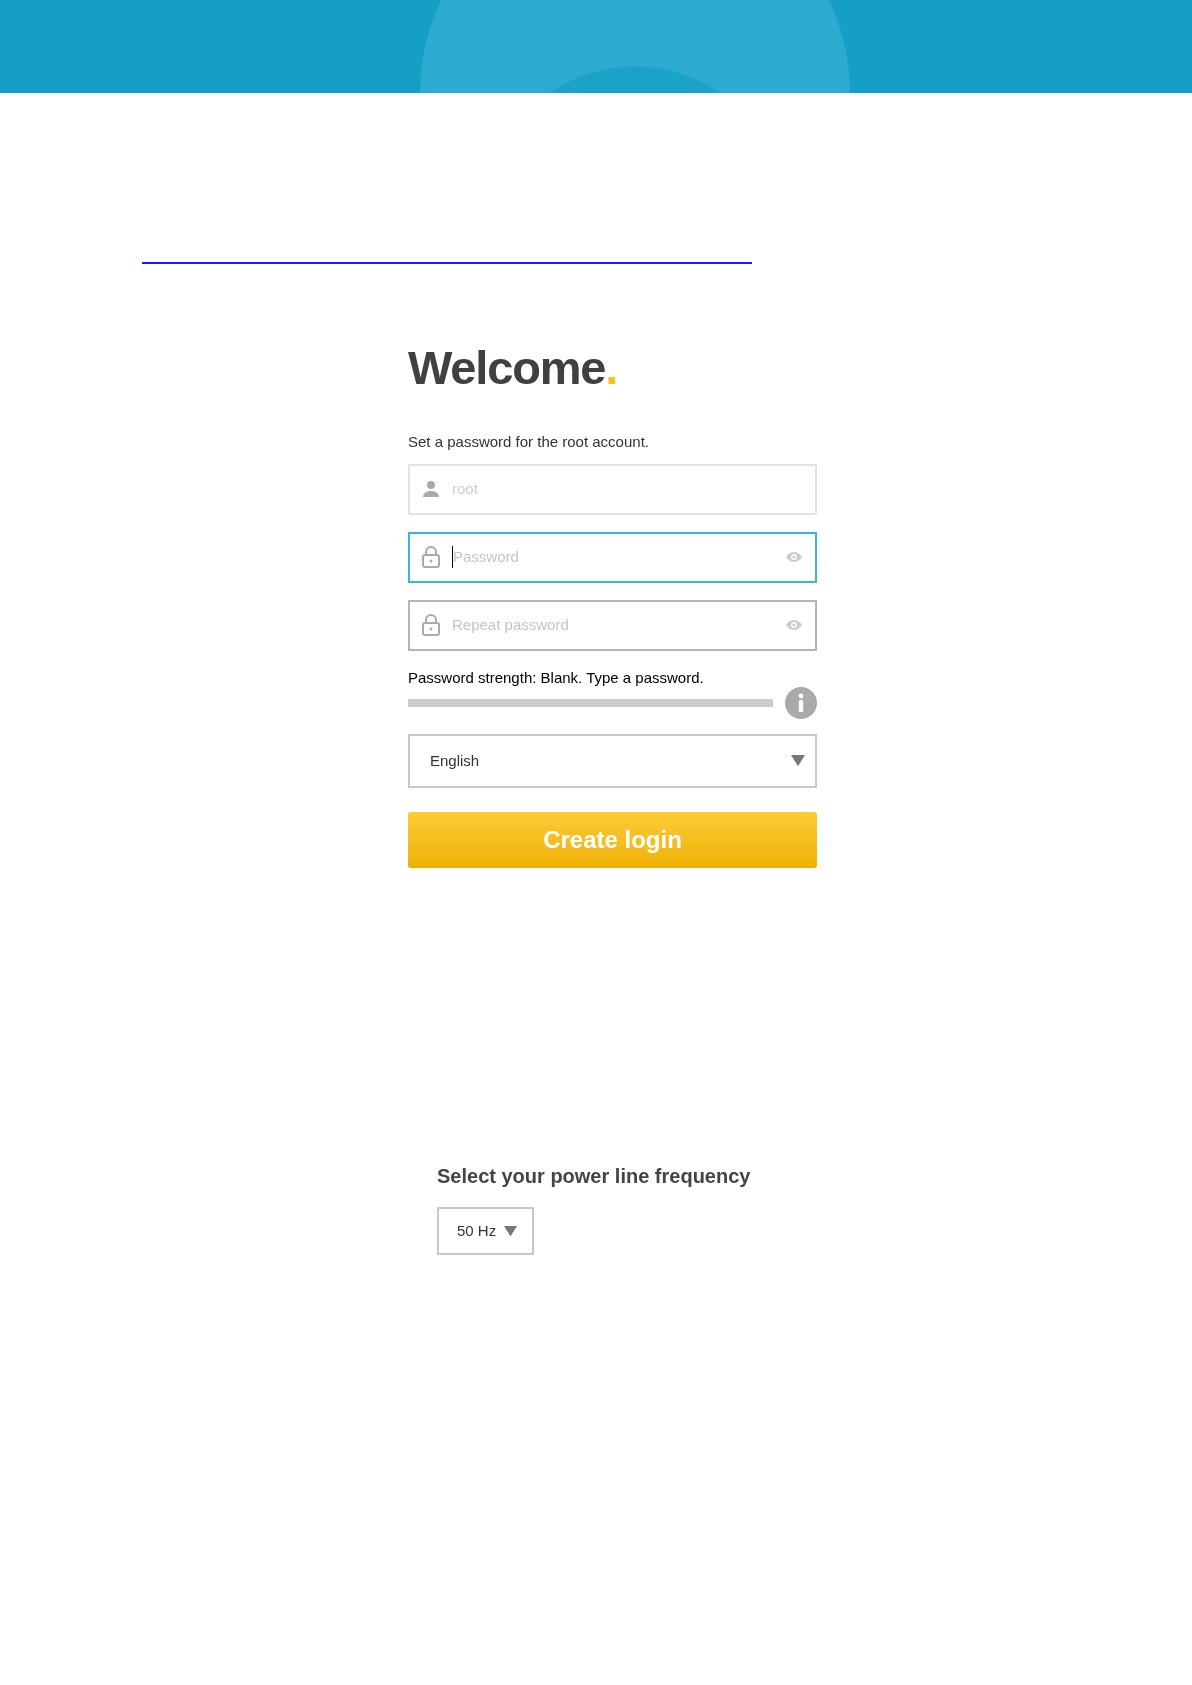 The image size is (1192, 1685). Describe the element at coordinates (612, 625) in the screenshot. I see `input-field: Repeat password` at that location.